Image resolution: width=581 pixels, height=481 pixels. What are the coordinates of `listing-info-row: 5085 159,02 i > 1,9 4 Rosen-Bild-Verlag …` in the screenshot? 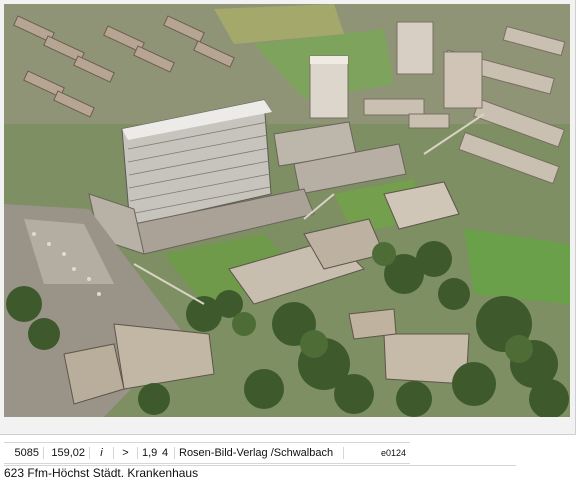 It's located at (207, 453).